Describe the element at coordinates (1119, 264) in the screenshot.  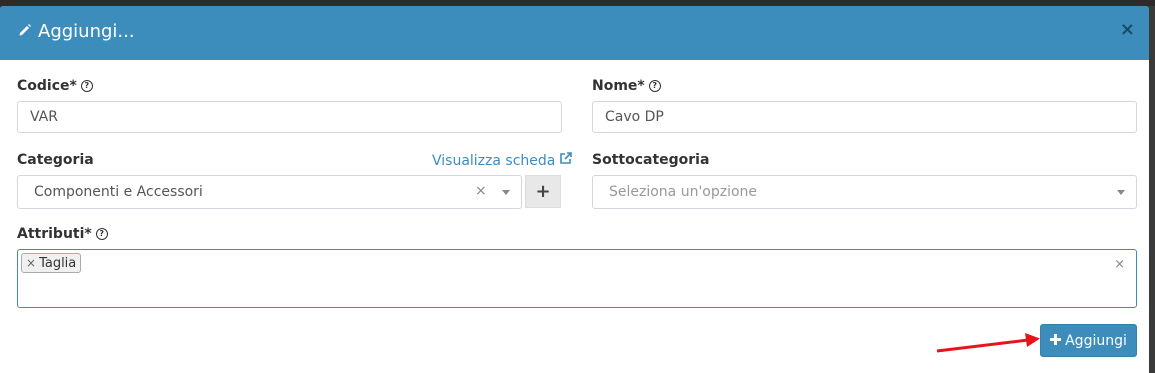
I see `attributi-clear-icon: ×` at that location.